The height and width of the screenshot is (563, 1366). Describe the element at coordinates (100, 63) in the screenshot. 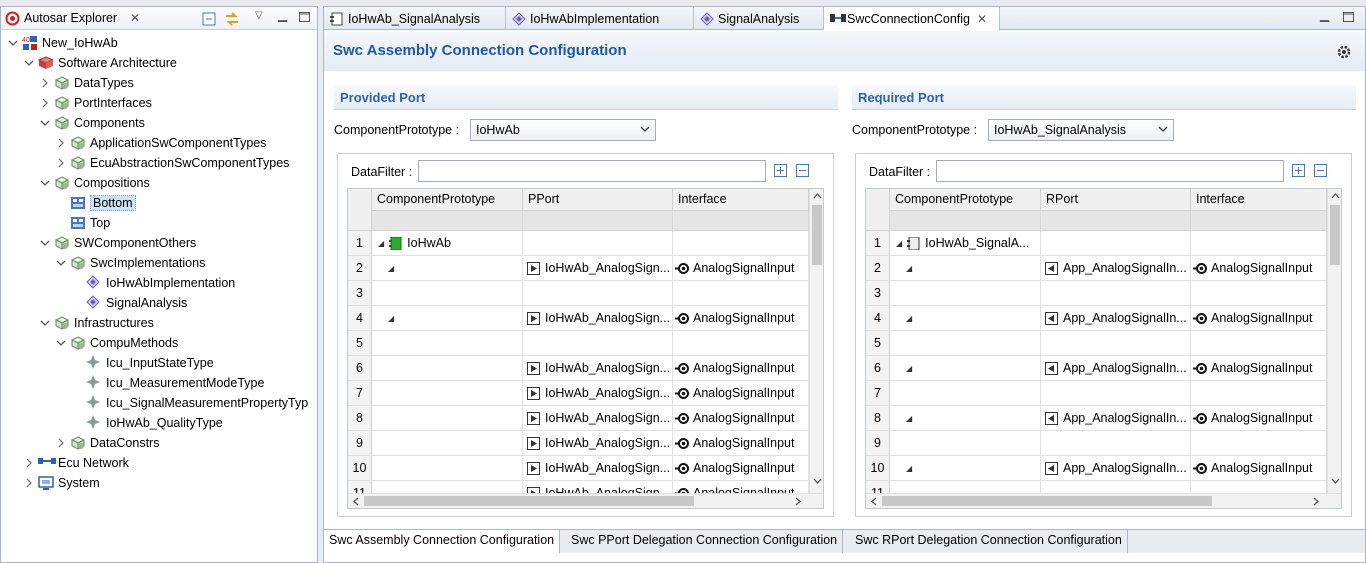

I see `tree-item-software-architecture: Software Architecture` at that location.